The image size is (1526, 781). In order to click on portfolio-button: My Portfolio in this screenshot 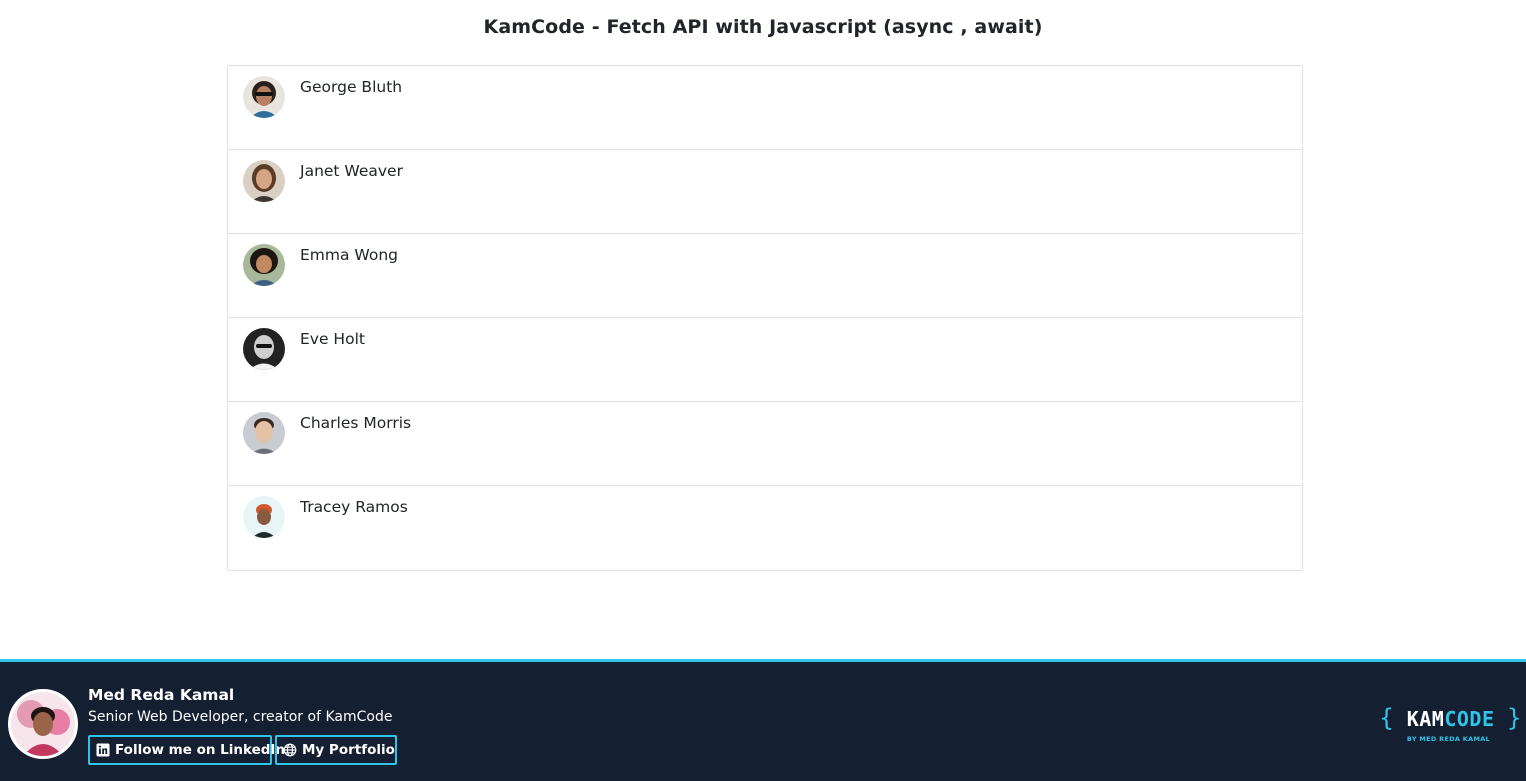, I will do `click(336, 750)`.